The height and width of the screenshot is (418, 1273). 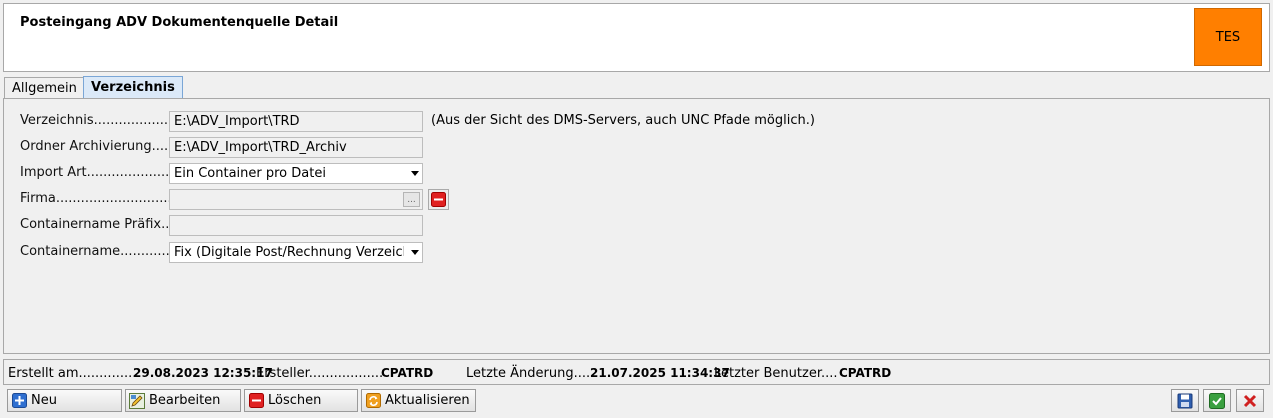 What do you see at coordinates (289, 252) in the screenshot?
I see `containername-value: Fix (Digitale Post/Rechnung Verzeichnis)` at bounding box center [289, 252].